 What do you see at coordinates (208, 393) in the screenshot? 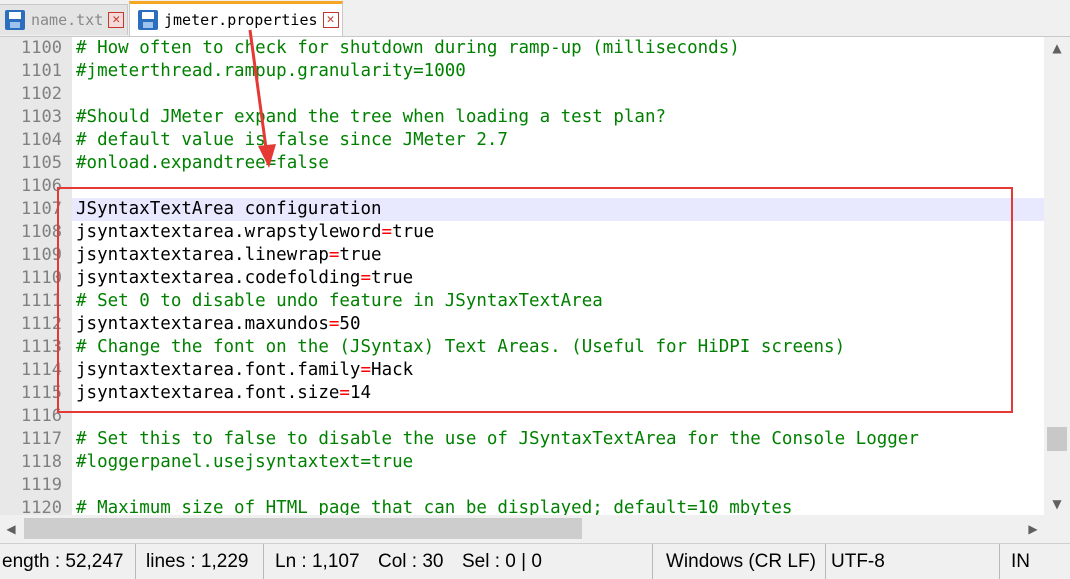
I see `property-key: jsyntaxtextarea.font.size` at bounding box center [208, 393].